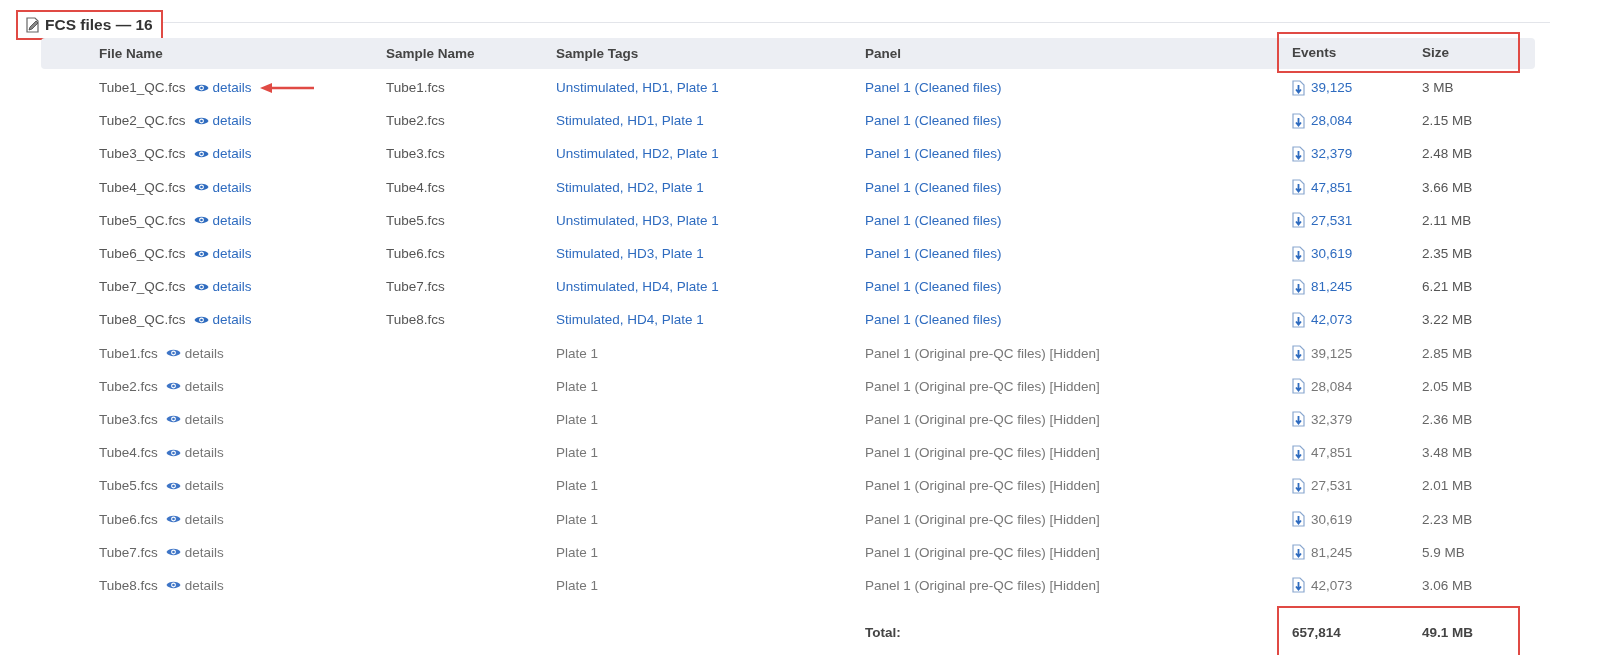  Describe the element at coordinates (415, 220) in the screenshot. I see `sample-name: Tube5.fcs` at that location.